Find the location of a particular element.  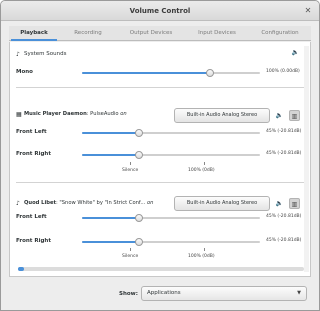

quod-scale-silence: Silence is located at coordinates (130, 256).